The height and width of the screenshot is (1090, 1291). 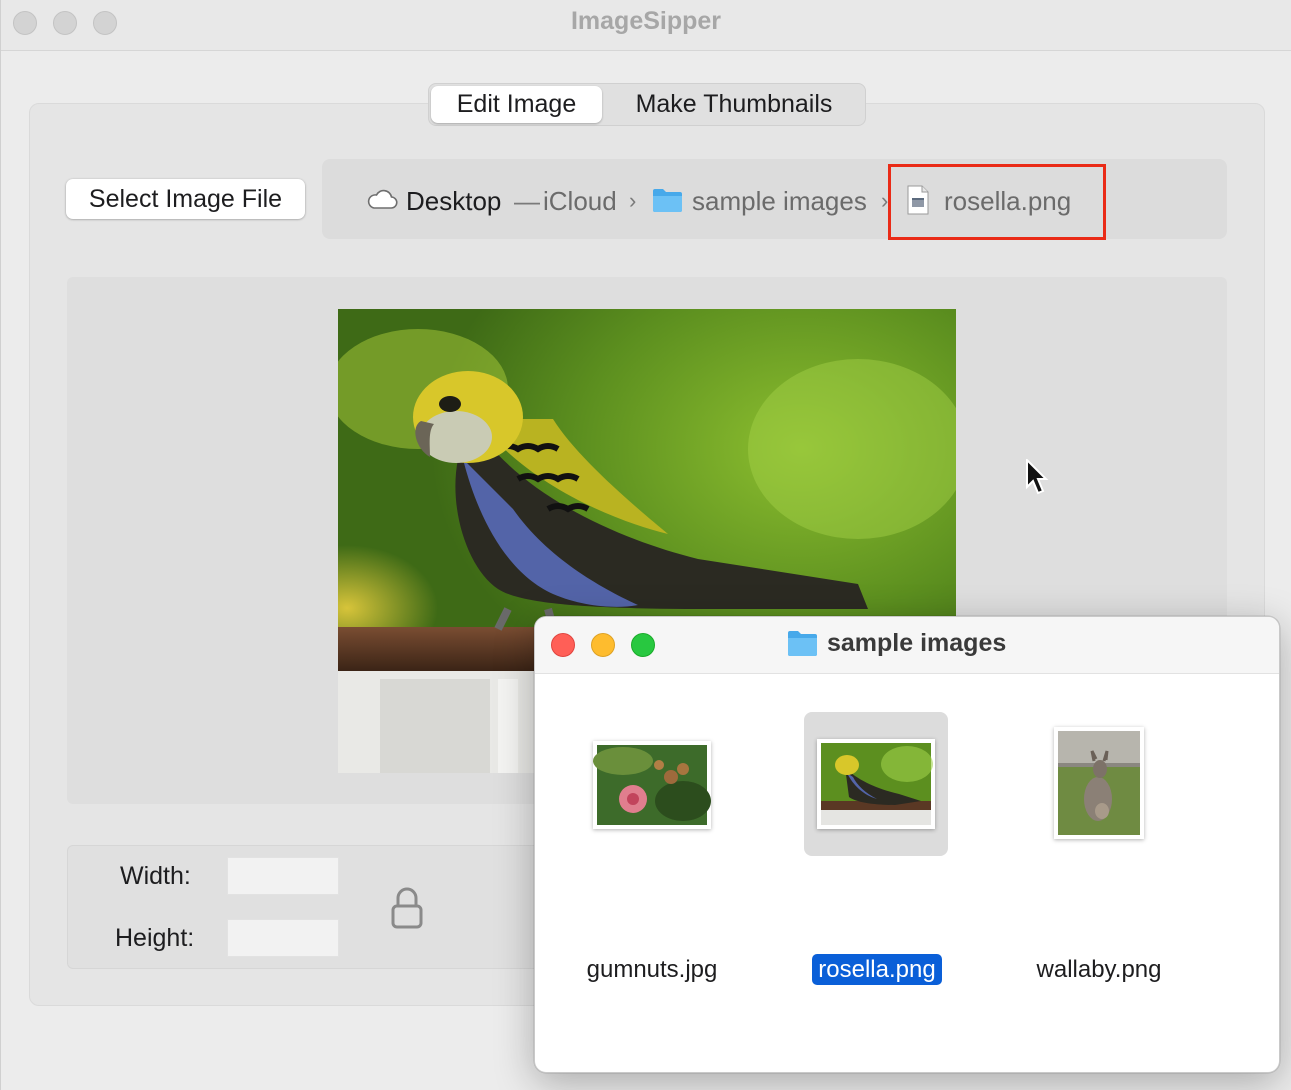 I want to click on size-panel: Width: Height:, so click(x=317, y=907).